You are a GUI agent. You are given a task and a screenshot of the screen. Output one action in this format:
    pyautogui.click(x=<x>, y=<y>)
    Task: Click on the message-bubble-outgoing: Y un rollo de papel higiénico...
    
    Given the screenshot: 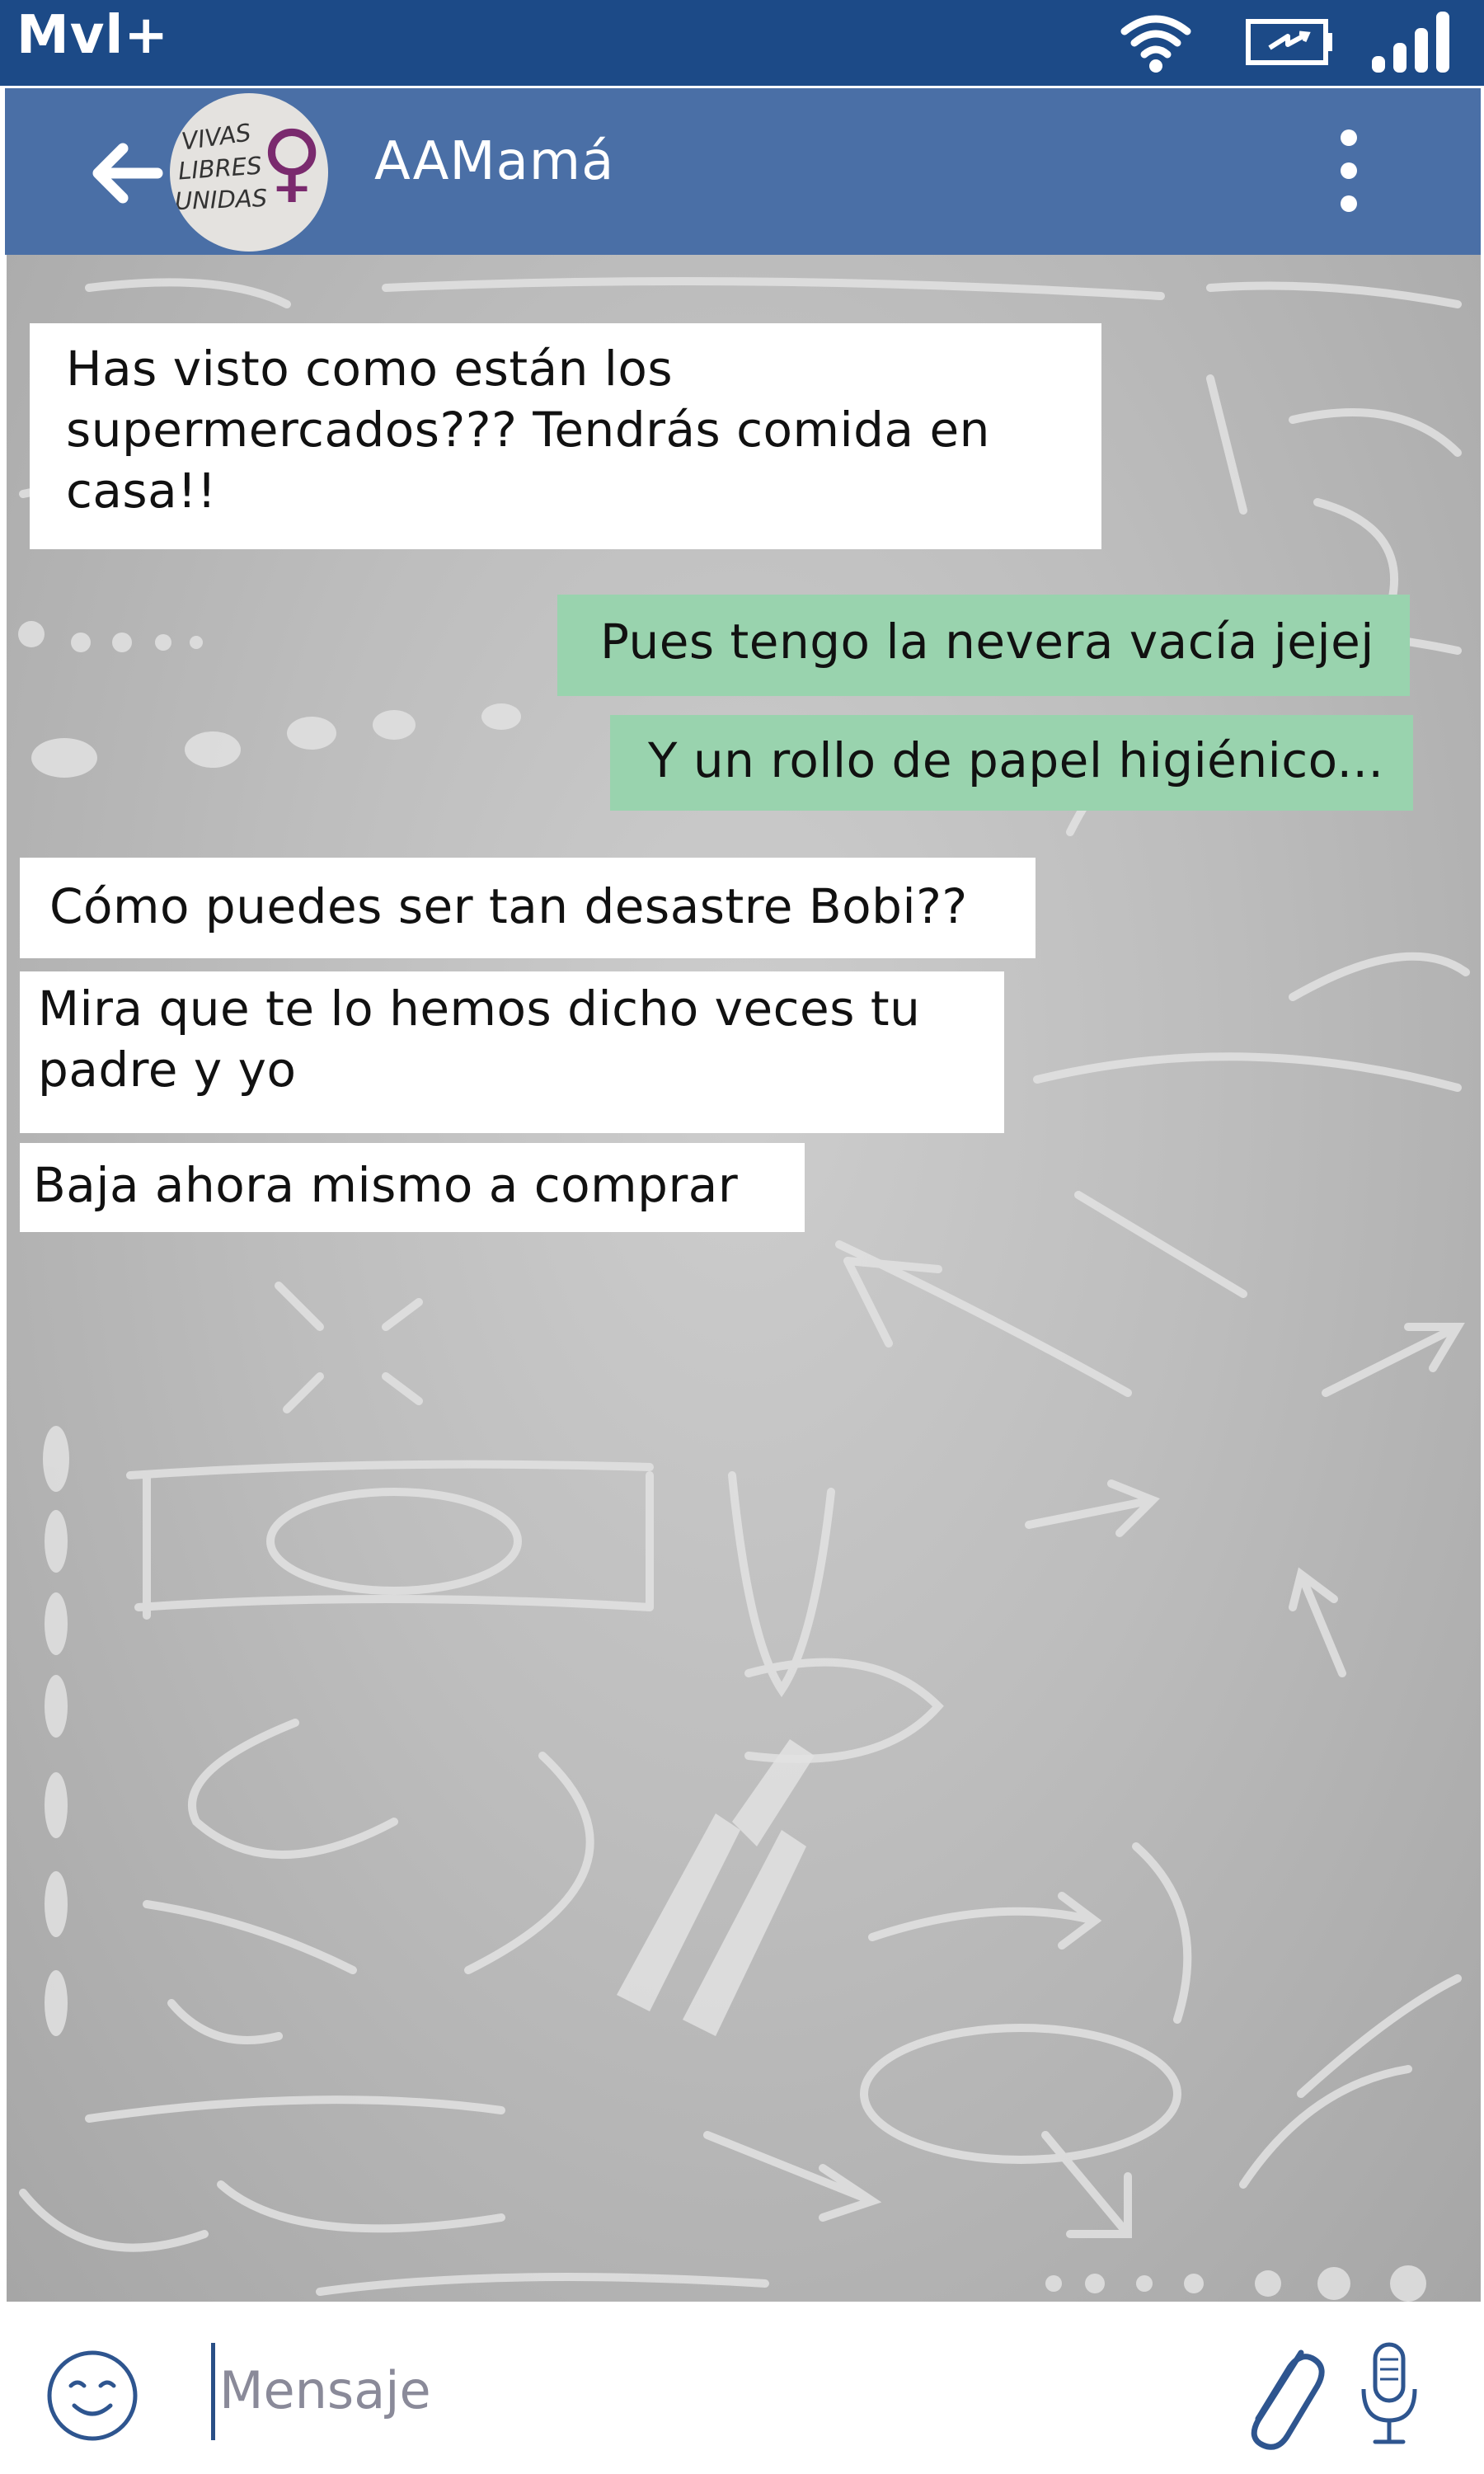 What is the action you would take?
    pyautogui.click(x=1011, y=763)
    